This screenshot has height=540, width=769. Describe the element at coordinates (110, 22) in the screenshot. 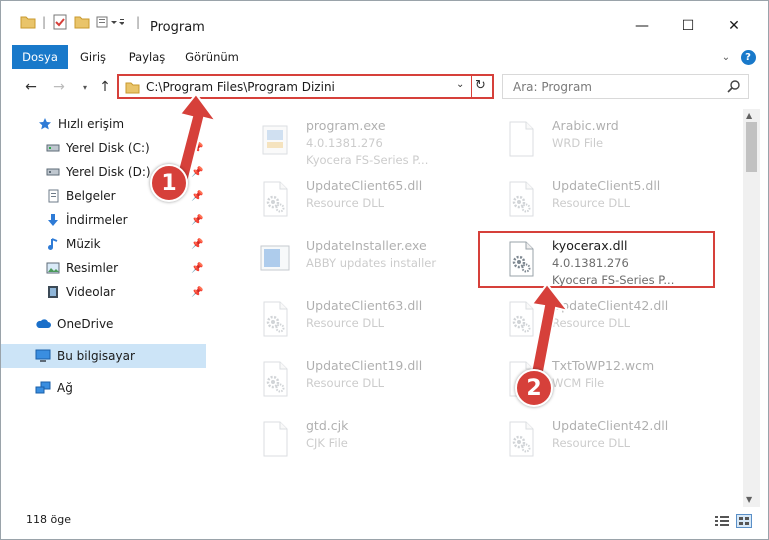

I see `customize-quick-access-icon` at that location.